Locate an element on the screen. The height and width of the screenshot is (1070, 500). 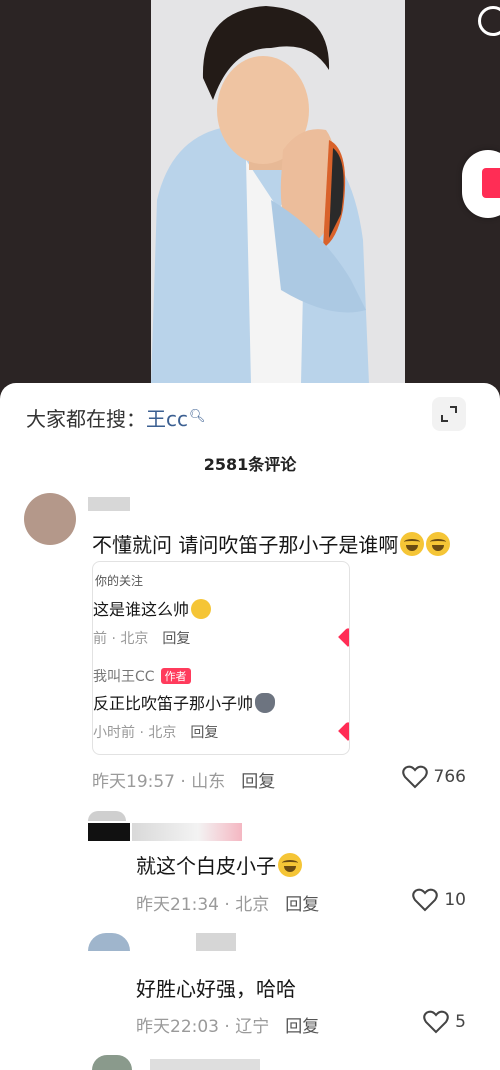
like-button: 5 is located at coordinates (444, 1022).